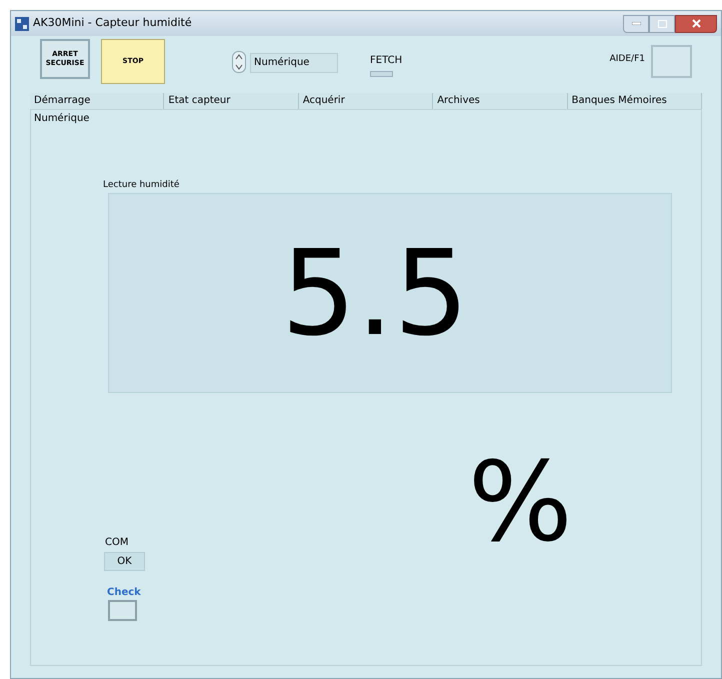  I want to click on check-label: Check, so click(124, 593).